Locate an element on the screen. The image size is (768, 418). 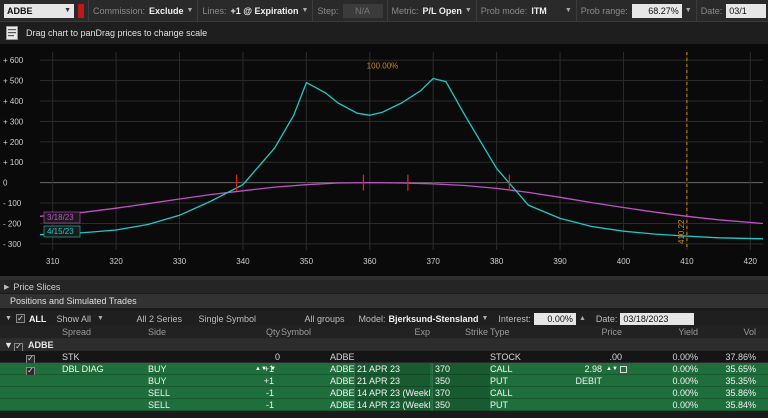
table-row: ✓ STK 0 ADBE STOCK .00 0.00% 37.86% is located at coordinates (384, 357).